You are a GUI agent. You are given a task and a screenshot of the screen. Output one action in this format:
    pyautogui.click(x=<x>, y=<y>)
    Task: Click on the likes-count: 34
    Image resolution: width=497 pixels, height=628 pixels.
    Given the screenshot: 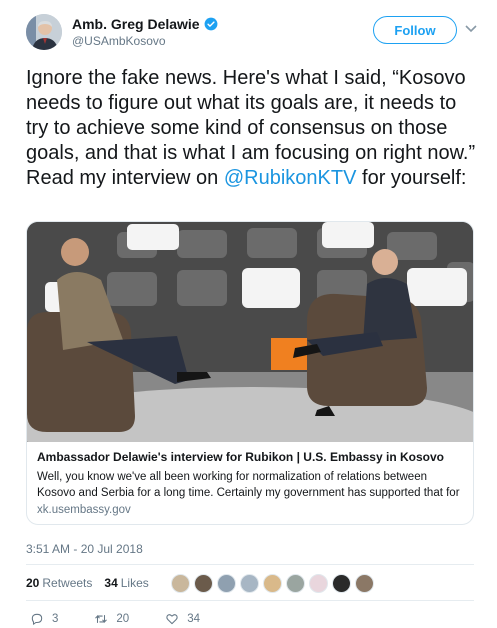 What is the action you would take?
    pyautogui.click(x=111, y=583)
    